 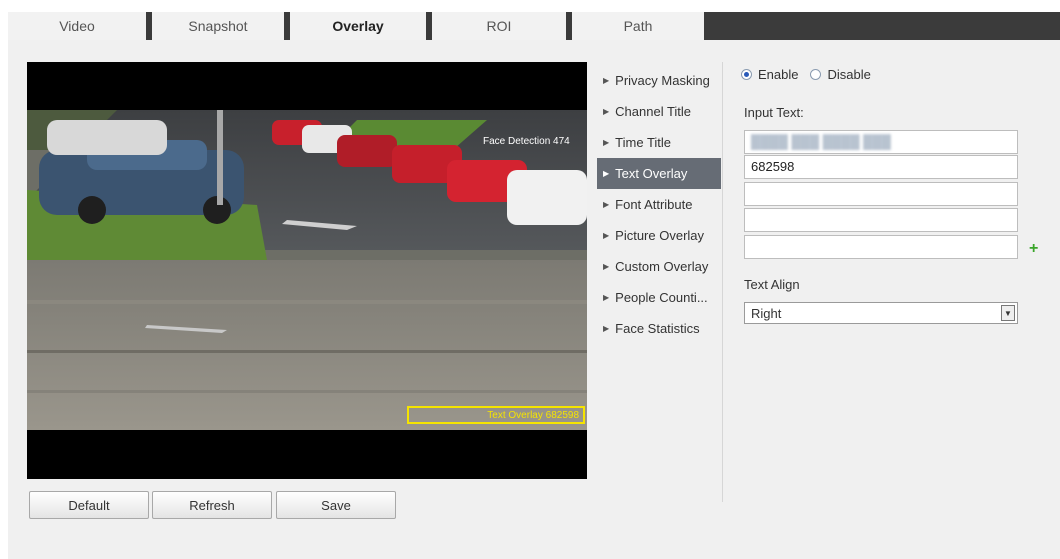 I want to click on menu-item-time-title: ▶ Time Title, so click(x=659, y=142).